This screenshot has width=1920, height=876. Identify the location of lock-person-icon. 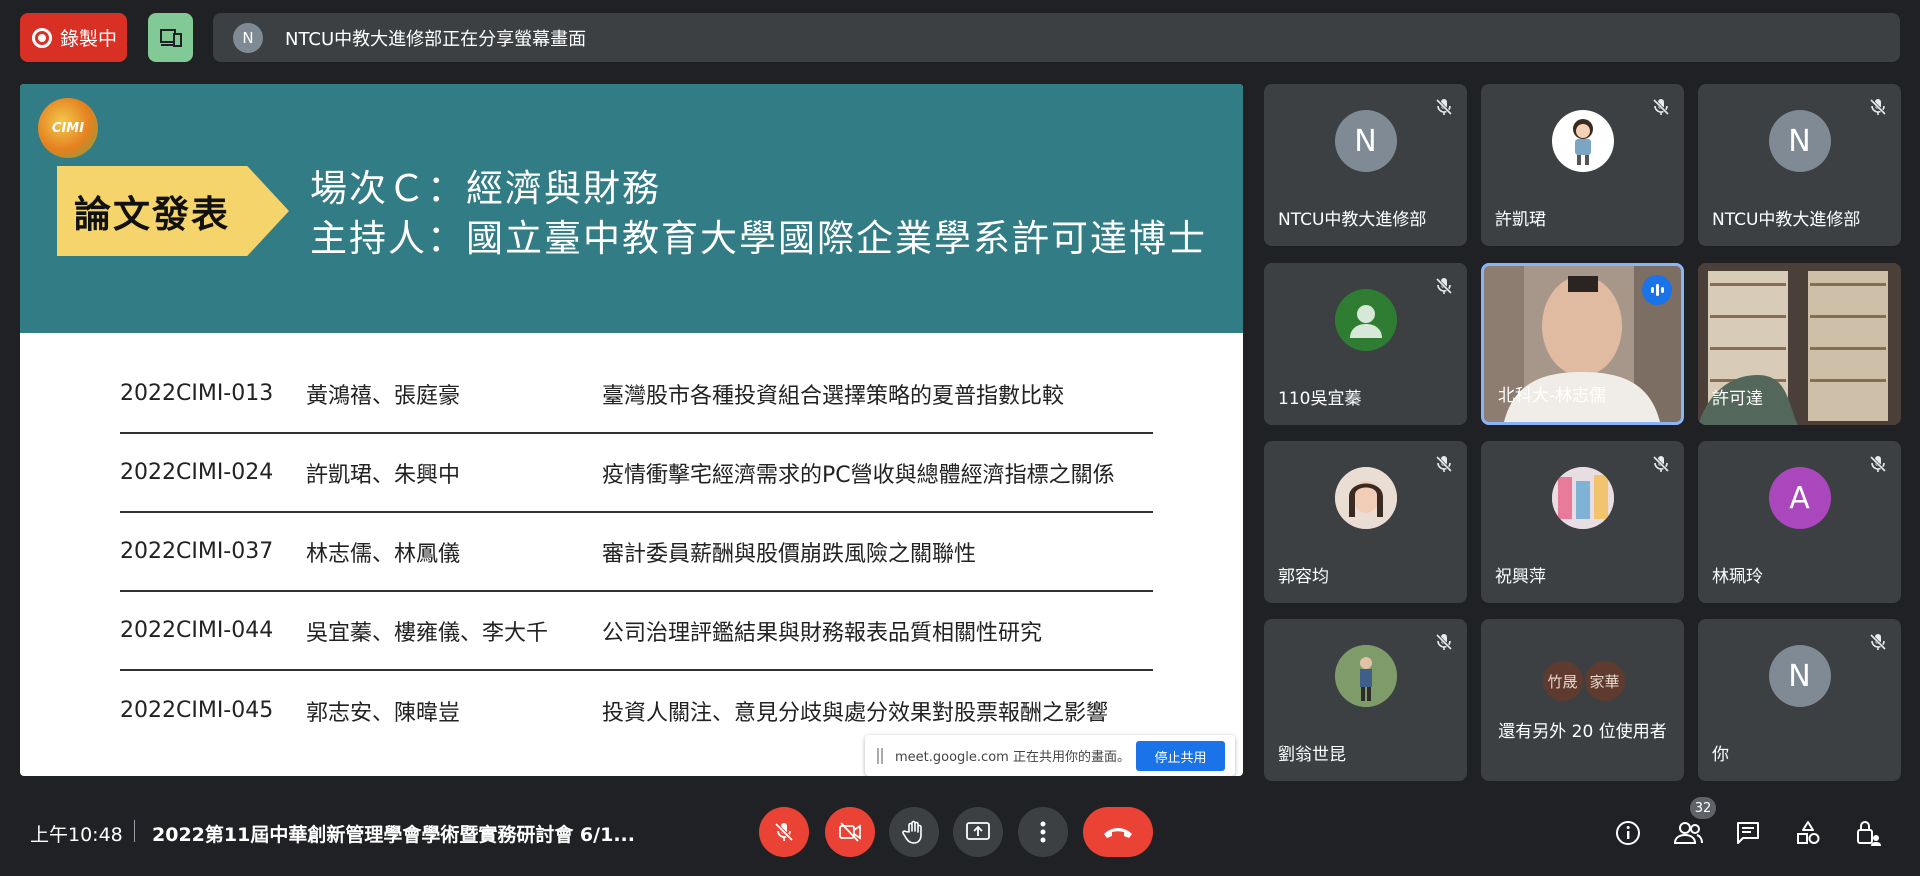
(1869, 833).